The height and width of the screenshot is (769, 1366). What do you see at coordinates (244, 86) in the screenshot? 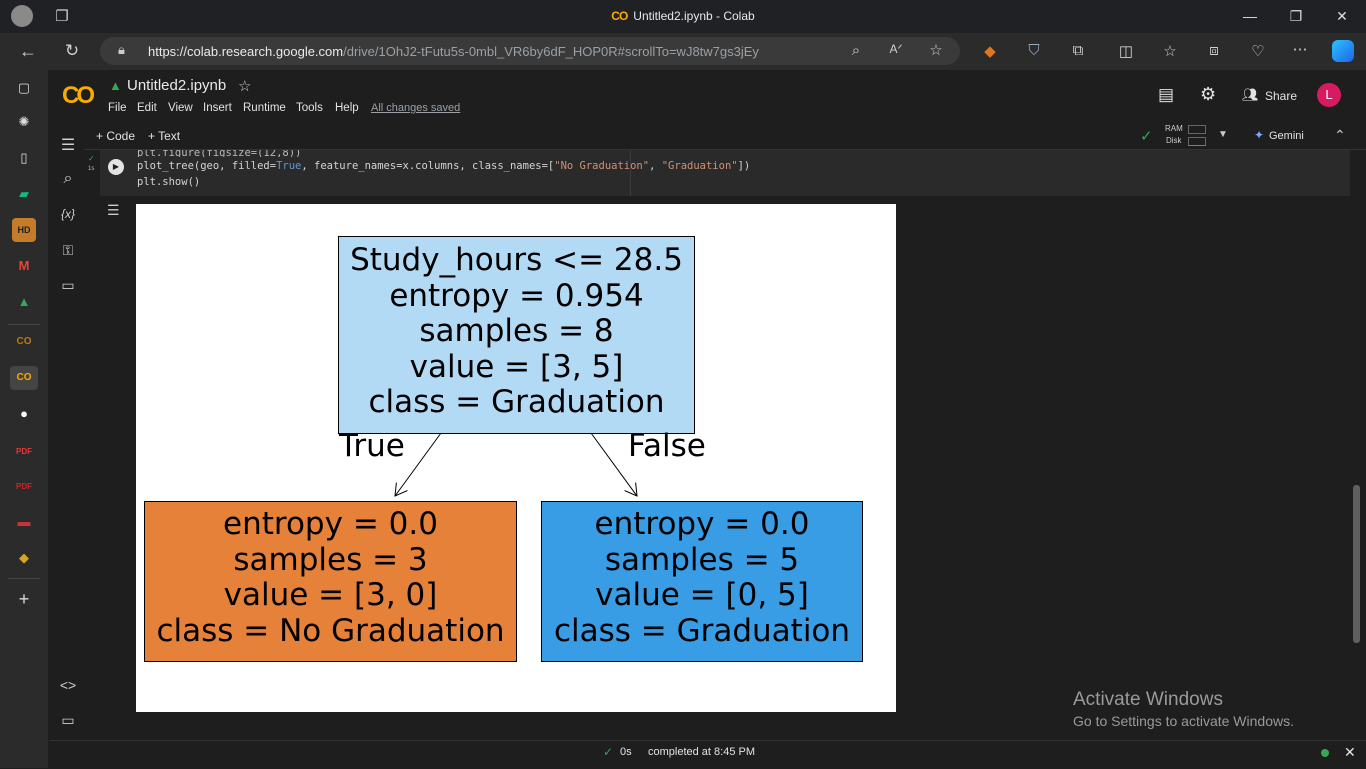
I see `star-icon: ☆` at bounding box center [244, 86].